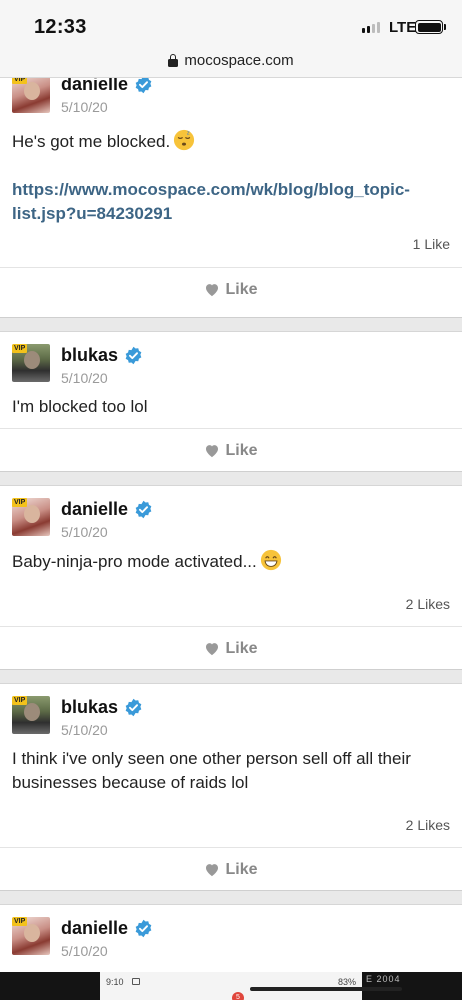 This screenshot has width=462, height=1000. Describe the element at coordinates (346, 982) in the screenshot. I see `embedded-battery: 83%` at that location.